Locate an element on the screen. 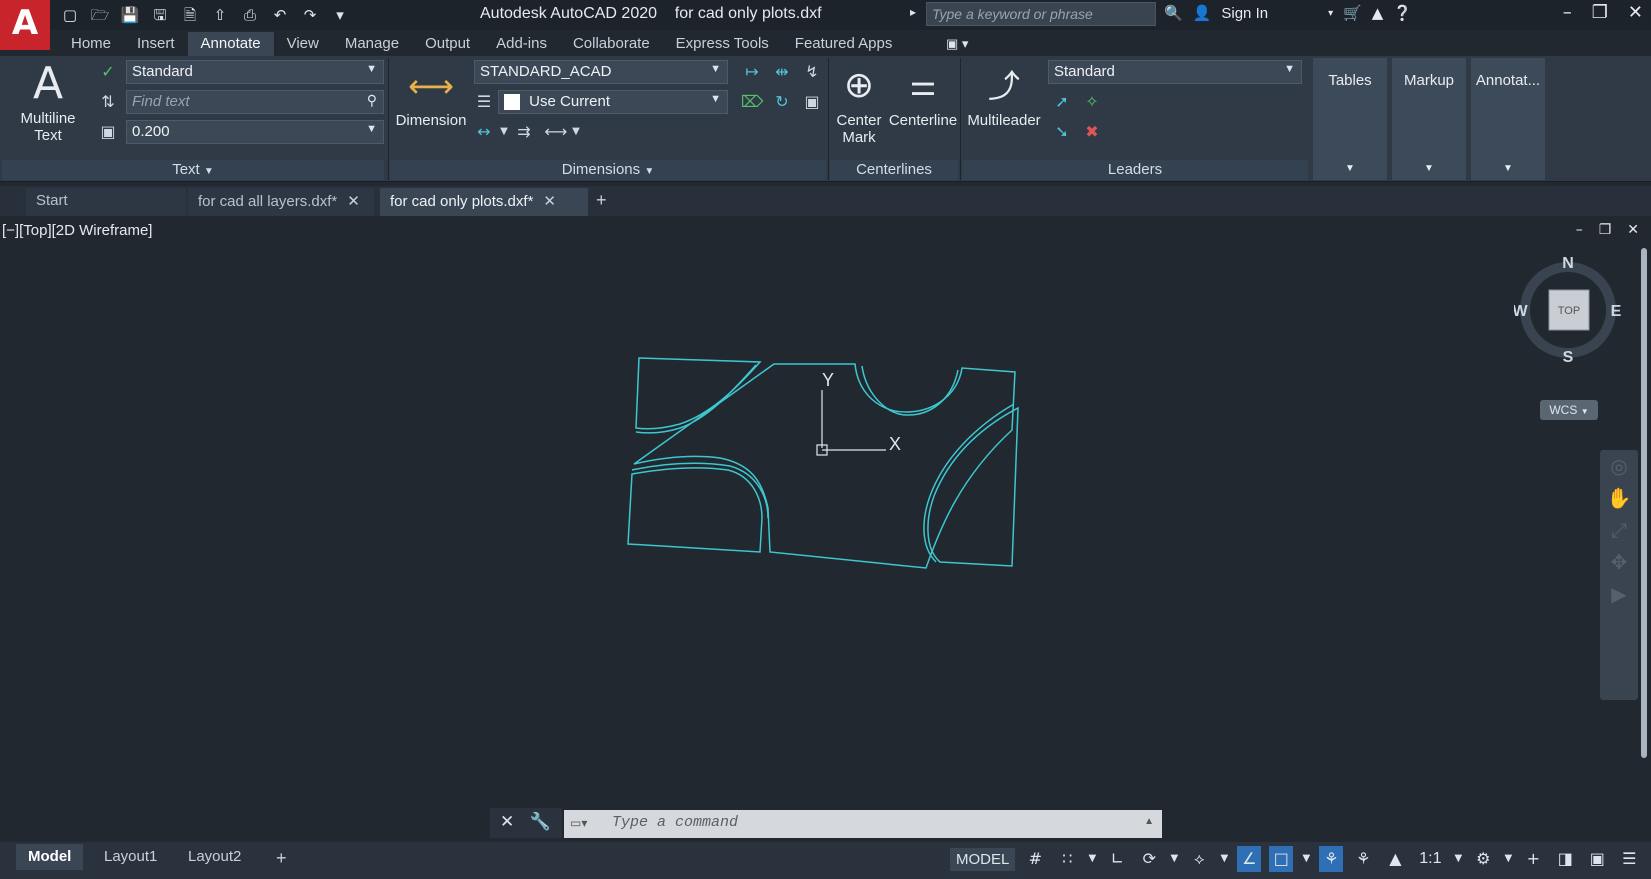 The height and width of the screenshot is (879, 1651). ortho-icon: ∟ is located at coordinates (1117, 859).